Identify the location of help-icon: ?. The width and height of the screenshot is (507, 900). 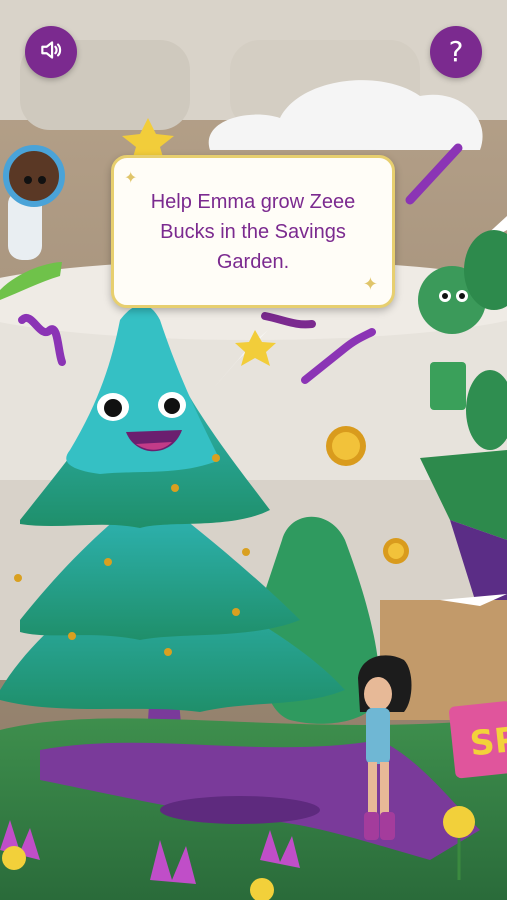
(456, 51).